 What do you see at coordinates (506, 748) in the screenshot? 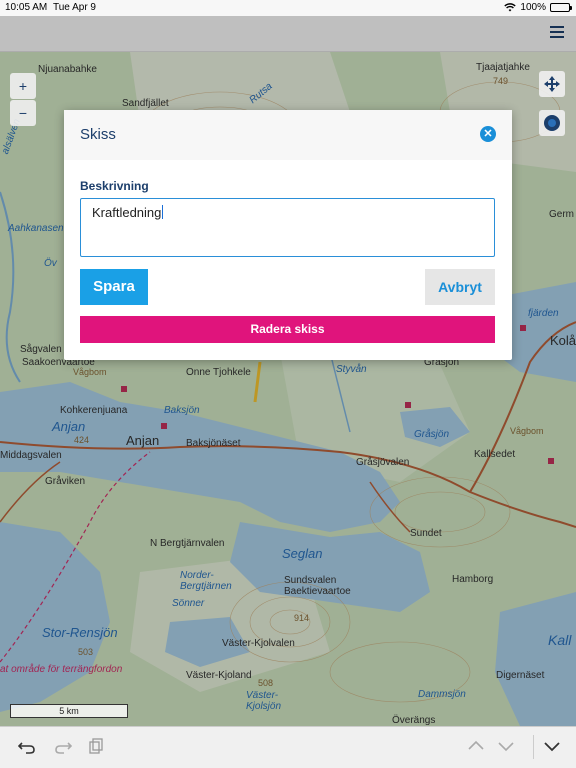
I see `chevron-down-icon` at bounding box center [506, 748].